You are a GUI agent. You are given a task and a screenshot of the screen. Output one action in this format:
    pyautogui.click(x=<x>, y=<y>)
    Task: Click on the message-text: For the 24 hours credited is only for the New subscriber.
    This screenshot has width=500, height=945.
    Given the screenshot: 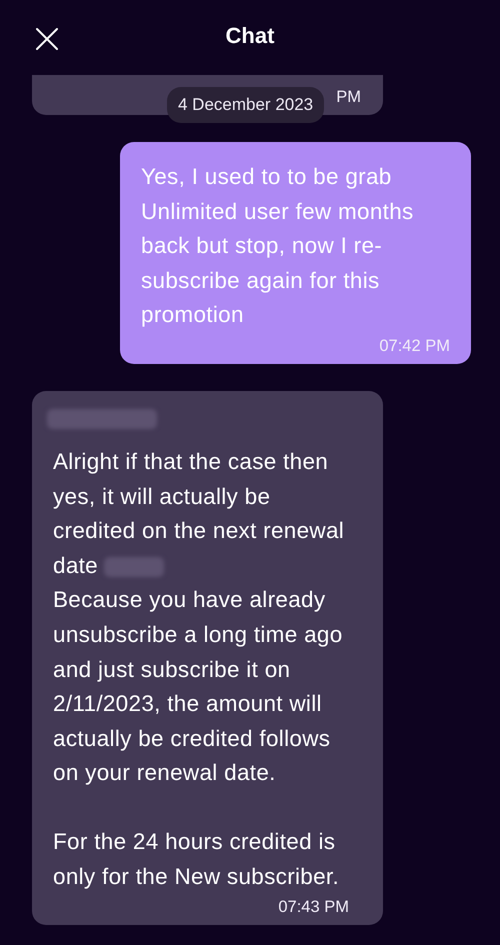 What is the action you would take?
    pyautogui.click(x=196, y=859)
    